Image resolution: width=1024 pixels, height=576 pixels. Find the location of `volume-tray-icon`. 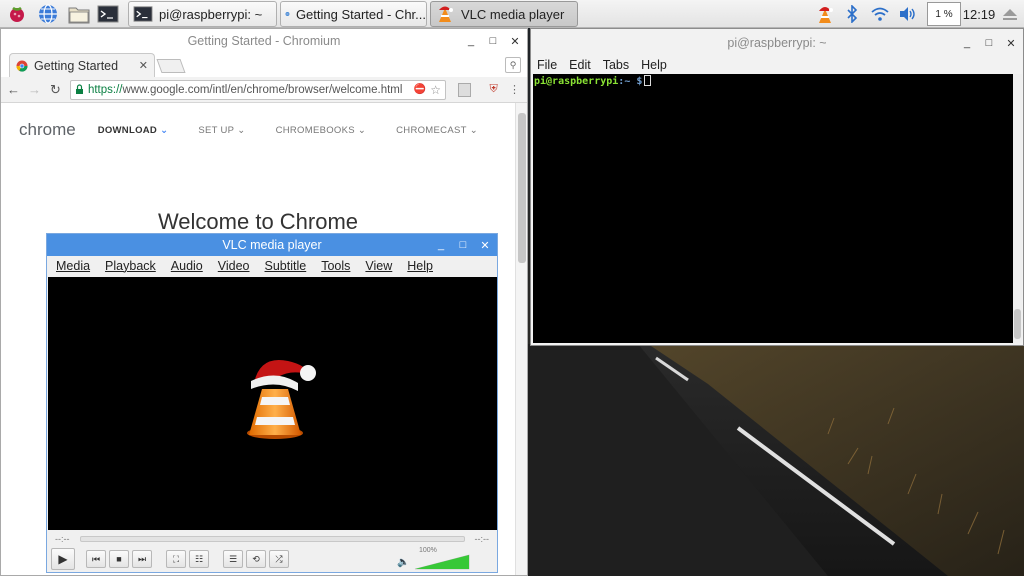

volume-tray-icon is located at coordinates (908, 14).